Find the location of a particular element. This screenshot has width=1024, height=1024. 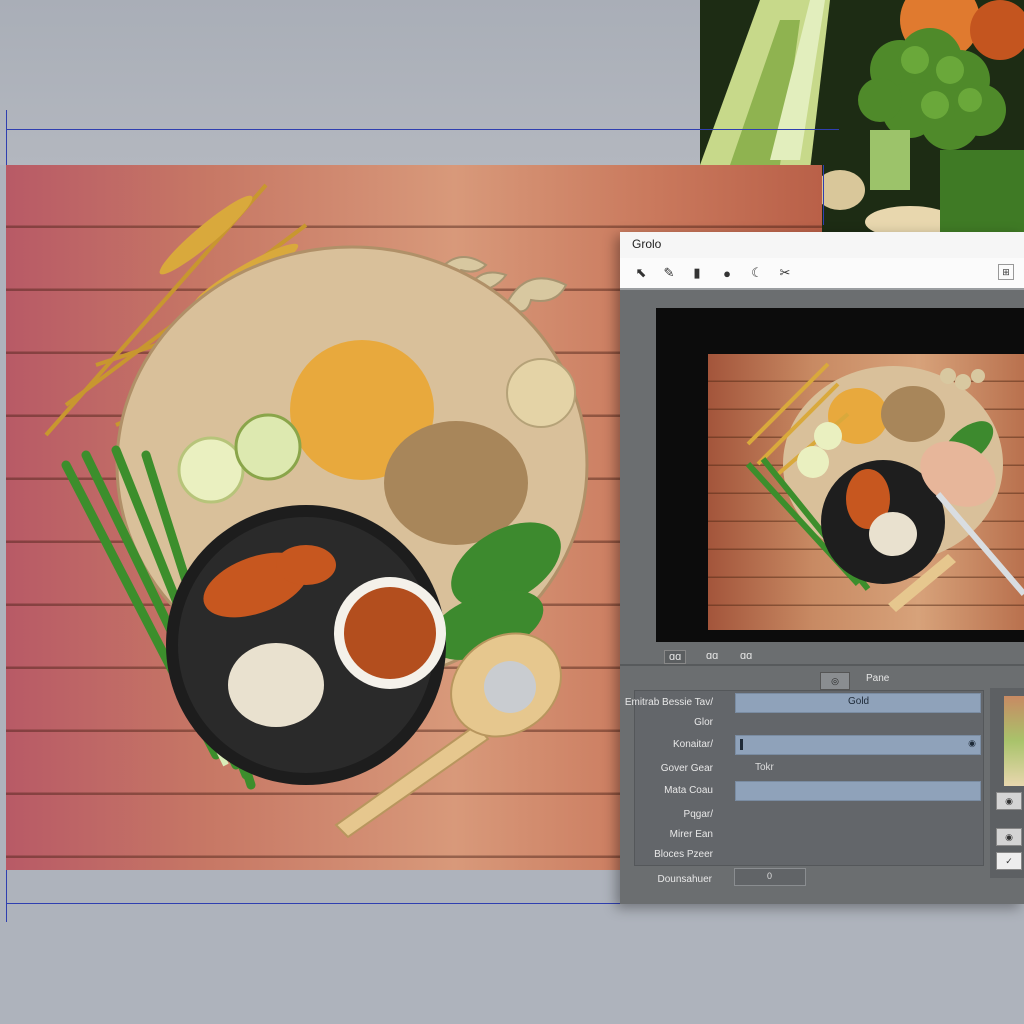

guide-line-top is located at coordinates (422, 129).